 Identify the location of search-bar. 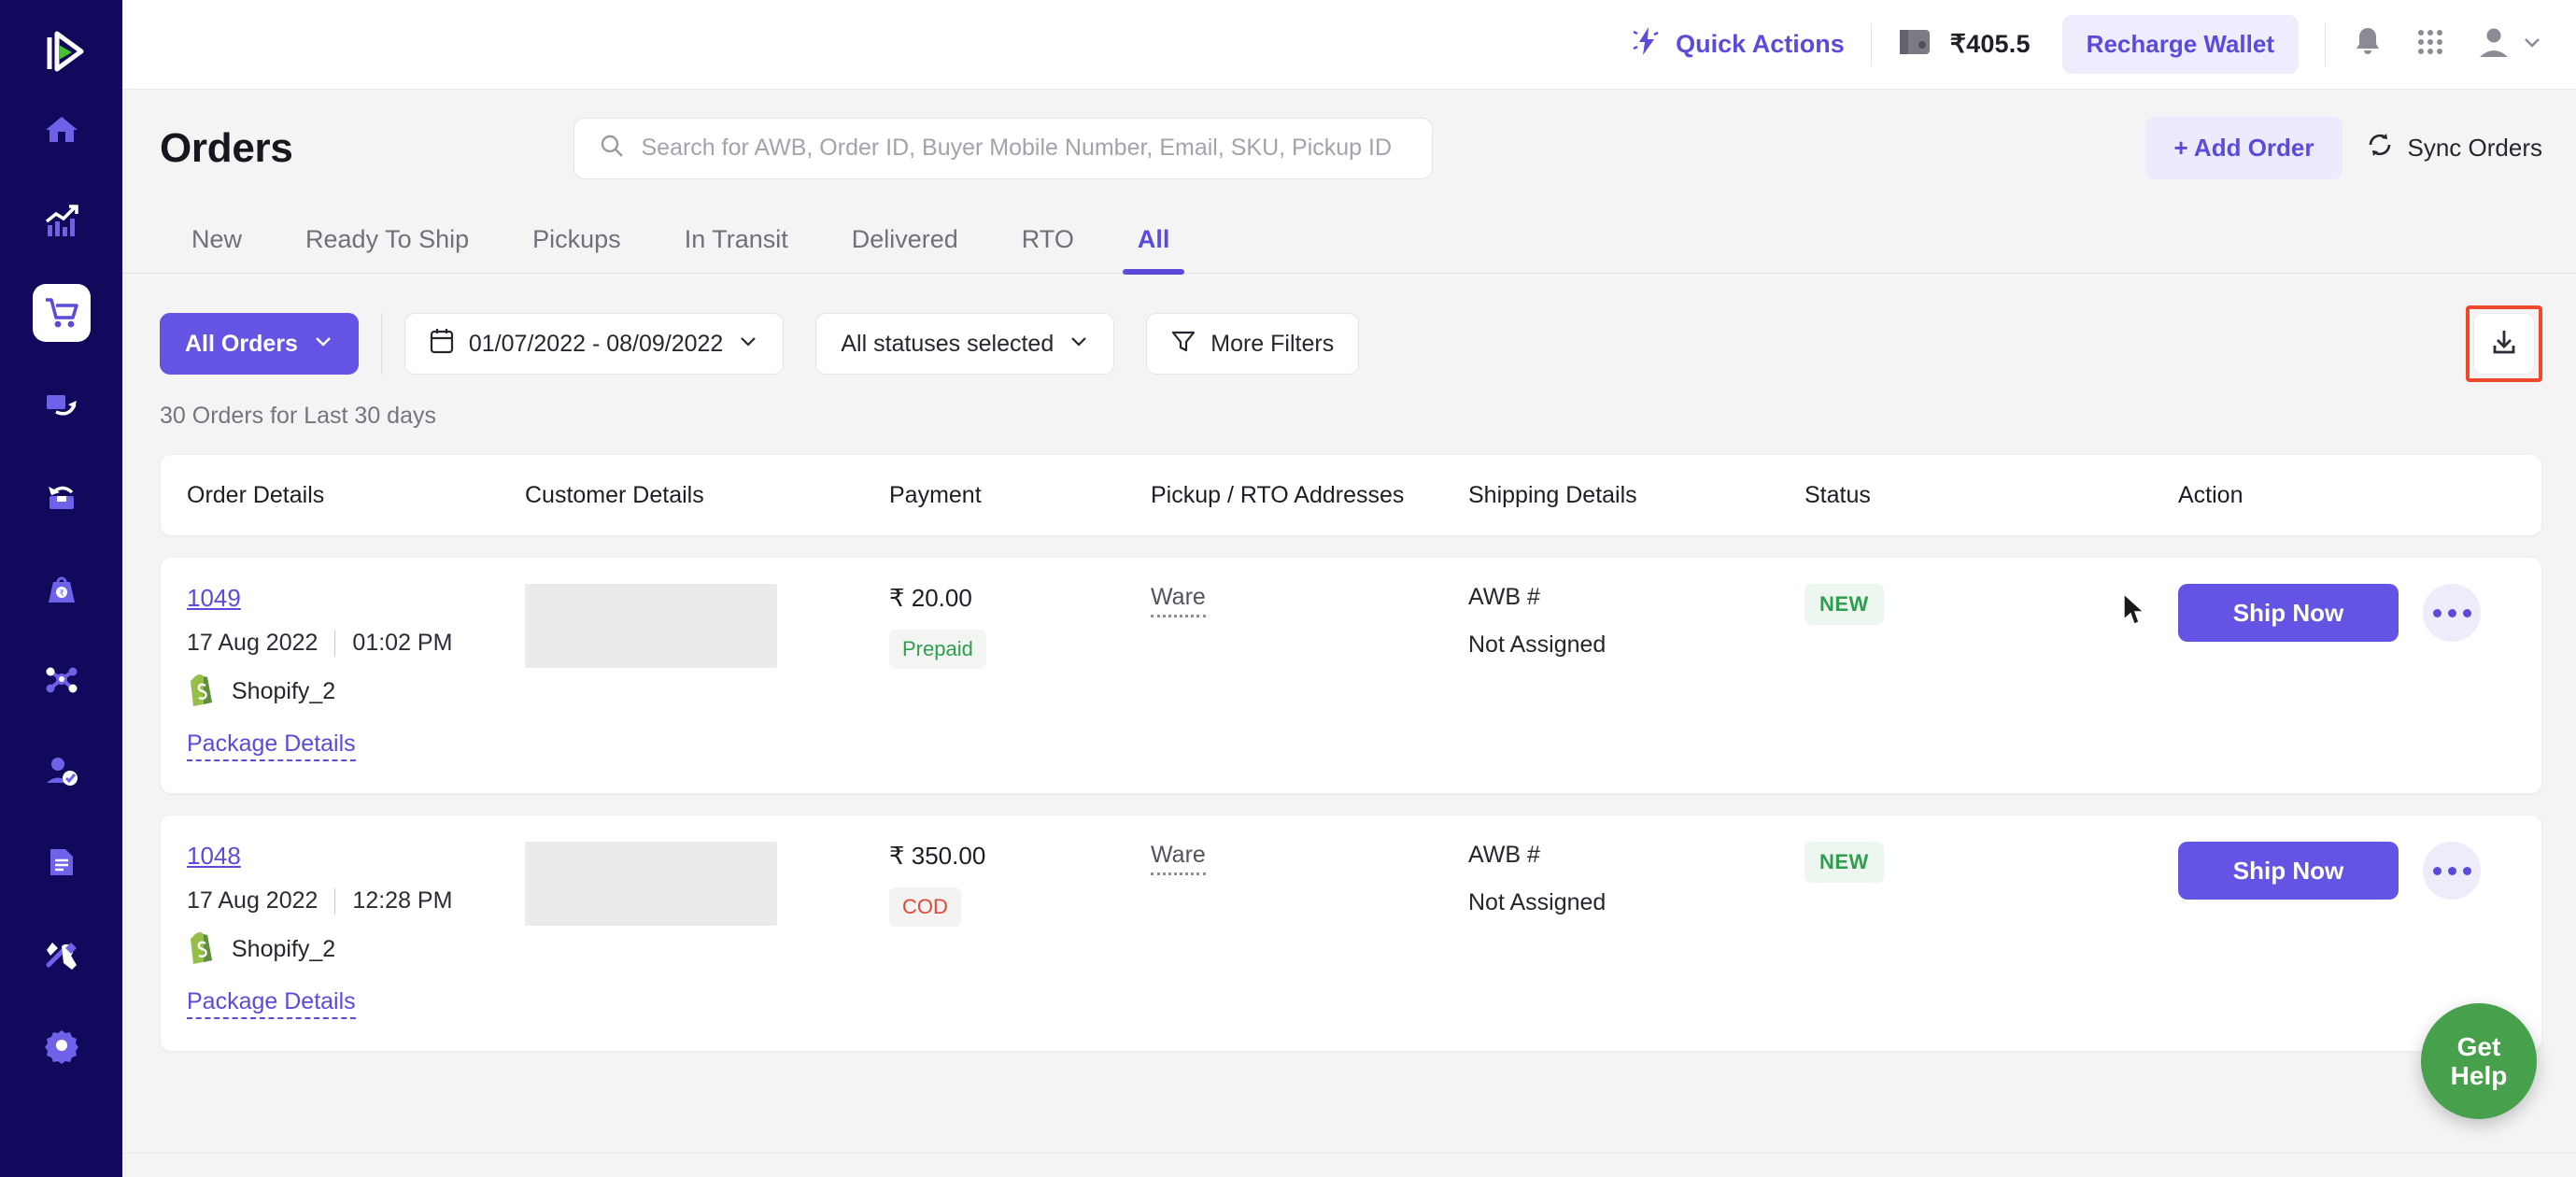
(1003, 148).